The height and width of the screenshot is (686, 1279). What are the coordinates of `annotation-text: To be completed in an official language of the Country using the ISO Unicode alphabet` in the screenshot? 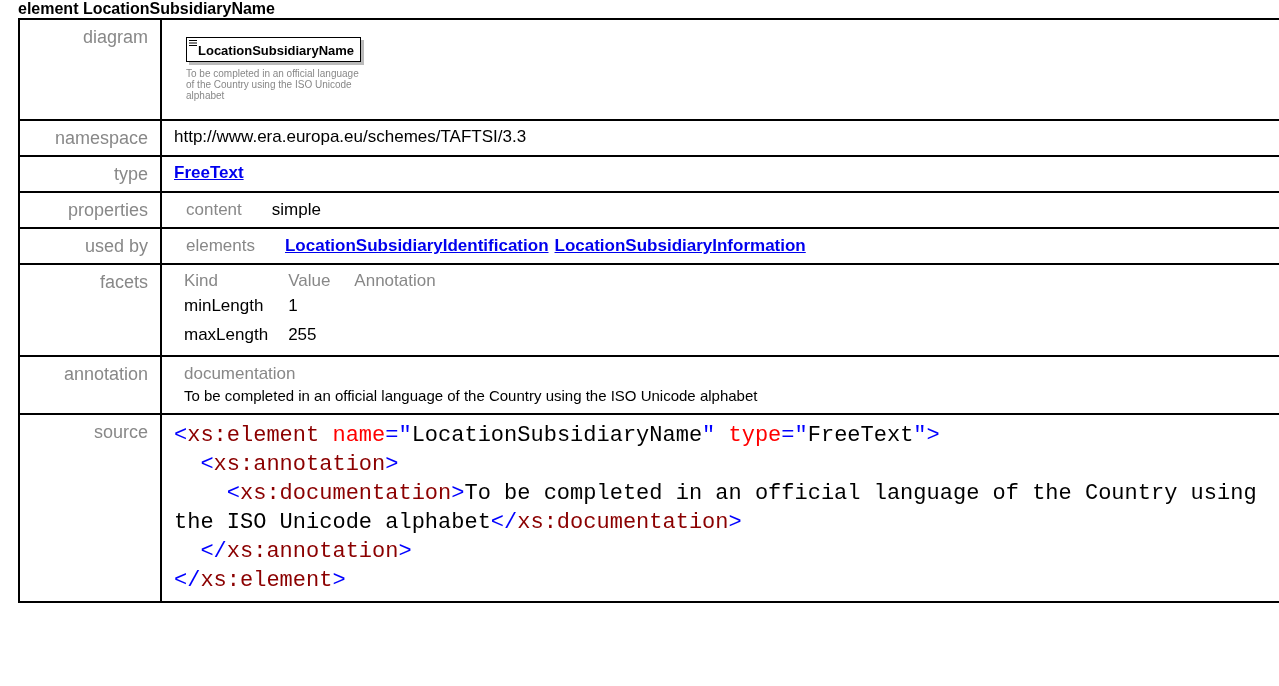 It's located at (471, 396).